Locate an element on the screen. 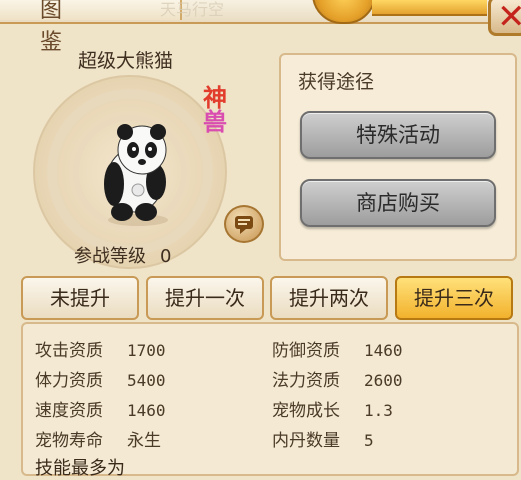 The width and height of the screenshot is (521, 480). stat-label: 体力资质 is located at coordinates (69, 381).